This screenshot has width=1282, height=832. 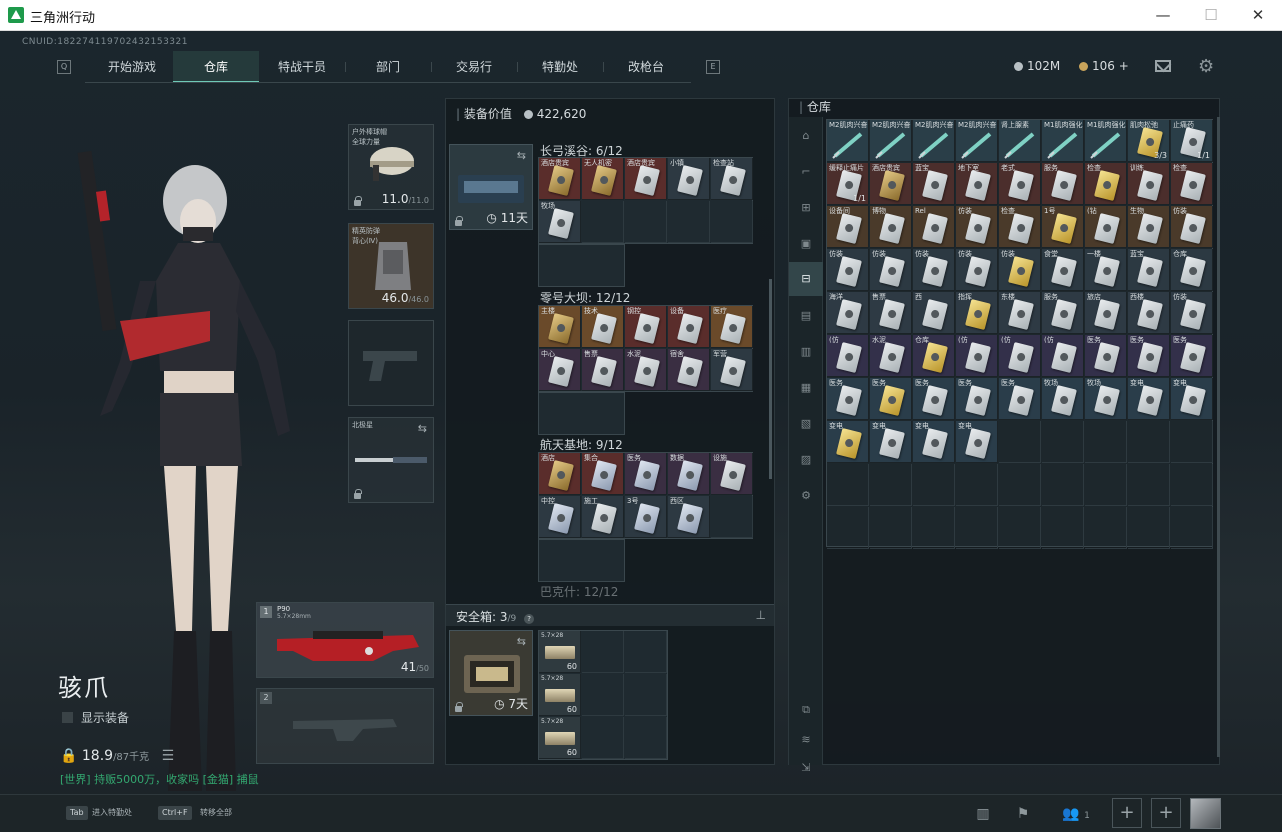 What do you see at coordinates (1023, 814) in the screenshot?
I see `flag-icon: ⚑` at bounding box center [1023, 814].